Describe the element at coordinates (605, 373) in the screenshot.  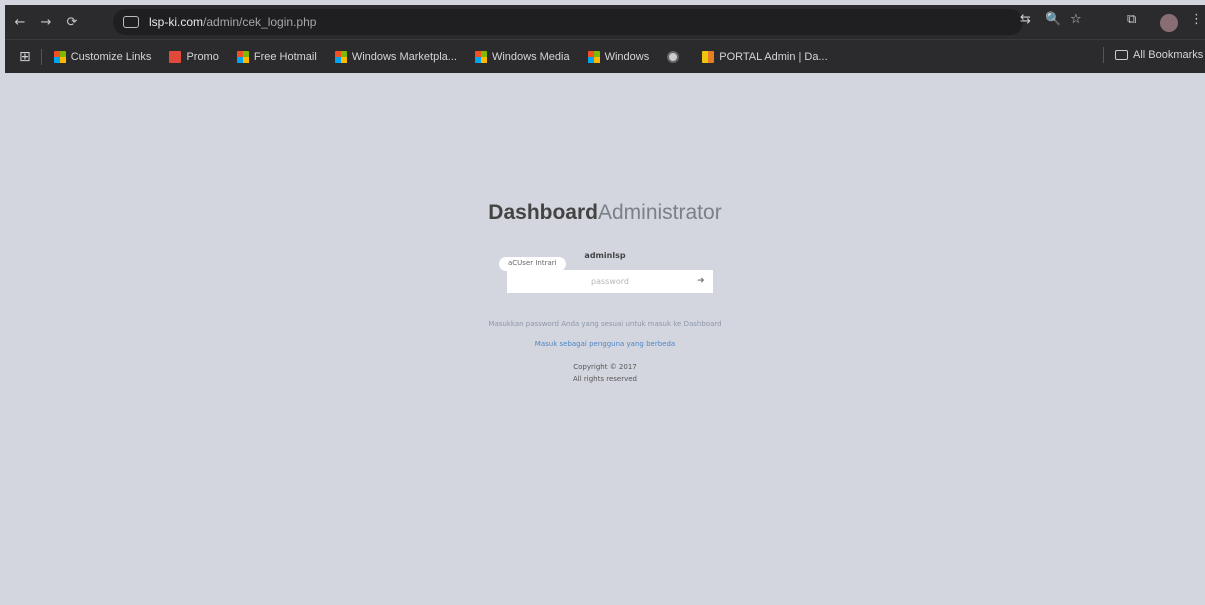
I see `copyright: Copyright © 2017 All rights reserved` at that location.